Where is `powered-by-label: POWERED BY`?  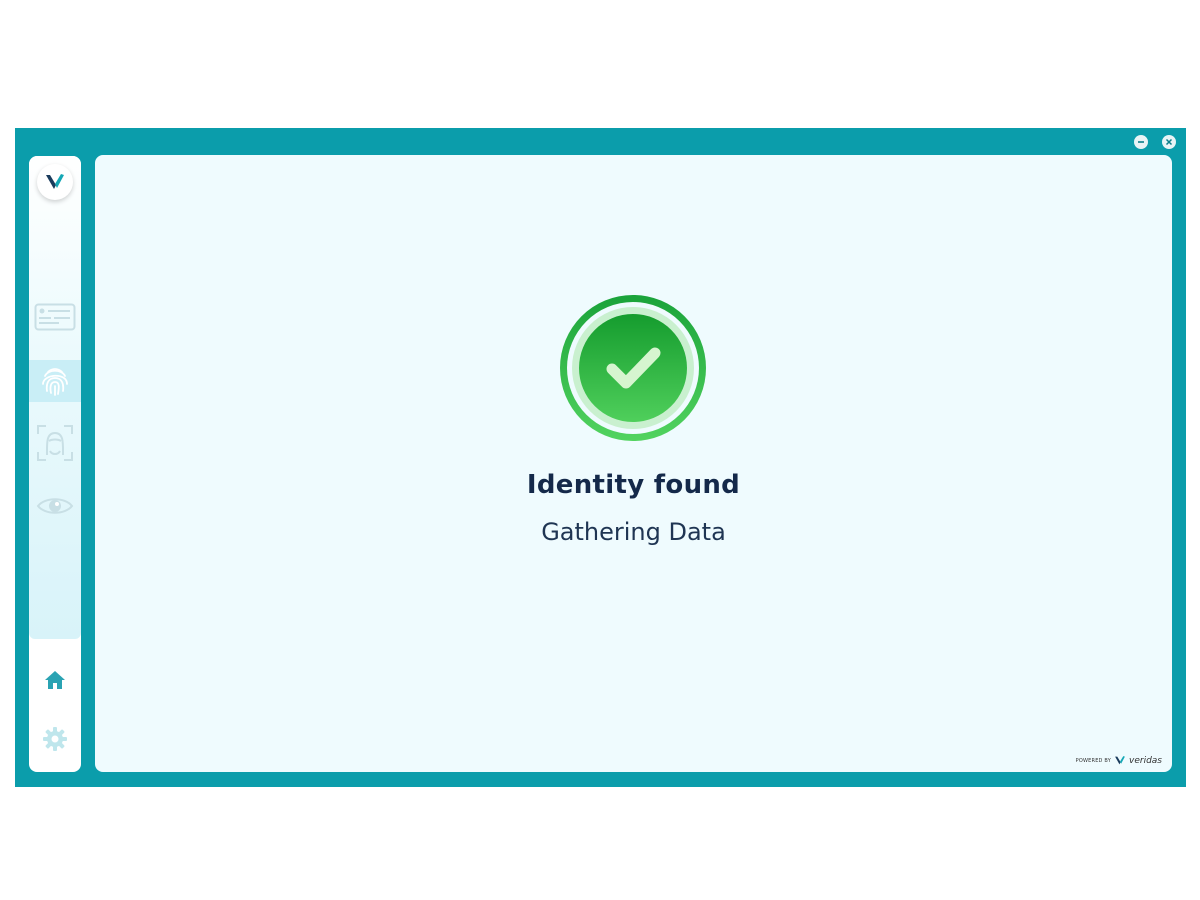 powered-by-label: POWERED BY is located at coordinates (1093, 760).